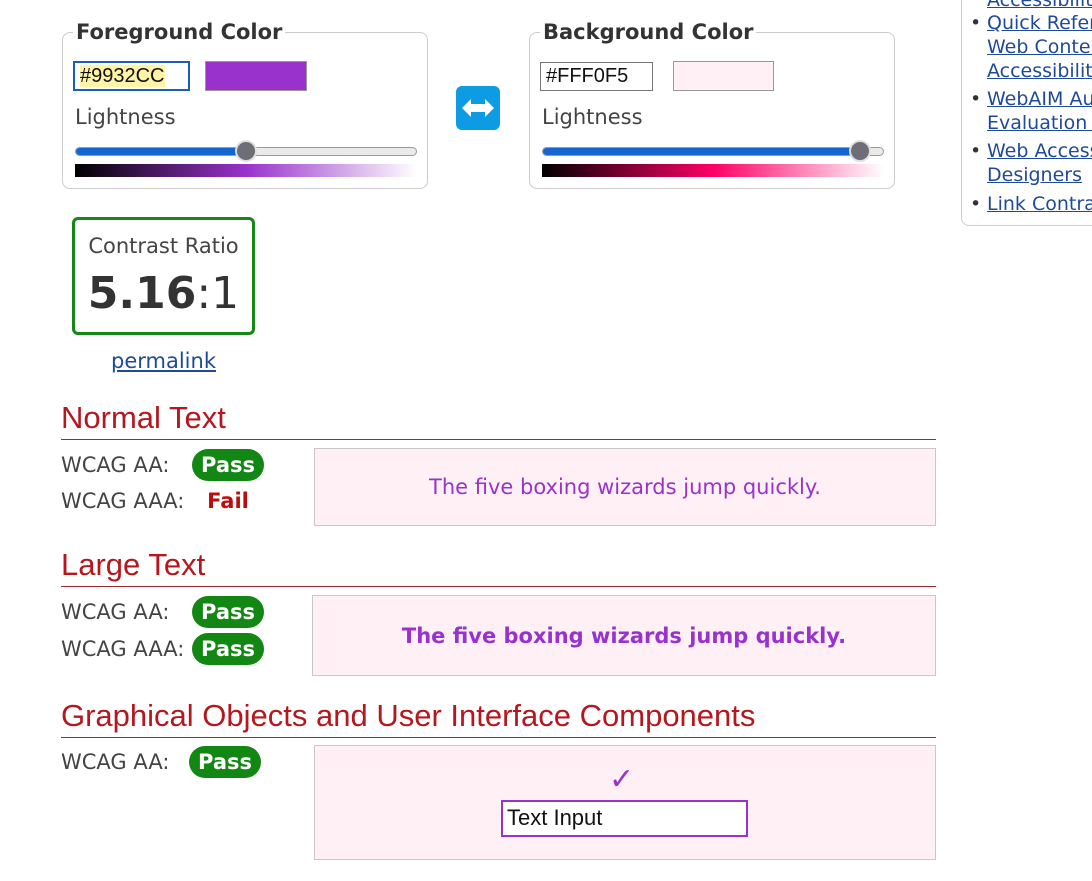 Image resolution: width=1092 pixels, height=881 pixels. Describe the element at coordinates (1039, 71) in the screenshot. I see `sidebar-link-quick-reference-line3: Accessibility` at that location.